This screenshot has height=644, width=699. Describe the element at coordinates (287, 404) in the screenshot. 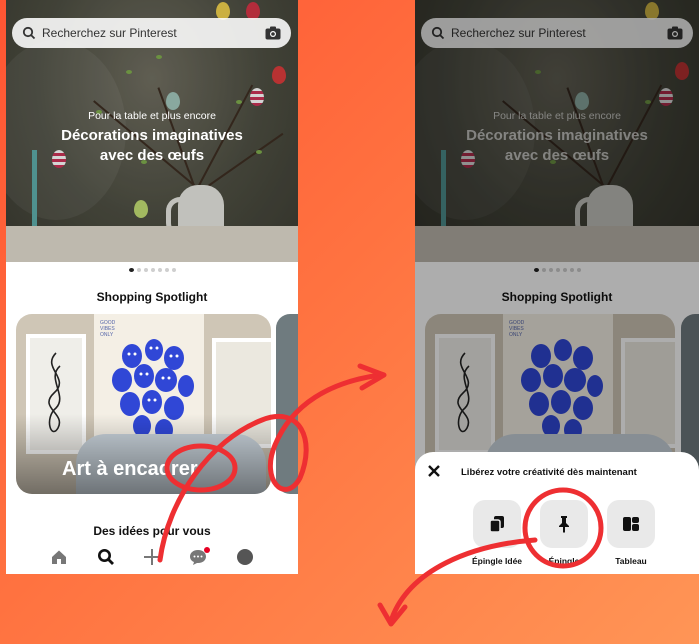

I see `spotlight-card-next` at that location.